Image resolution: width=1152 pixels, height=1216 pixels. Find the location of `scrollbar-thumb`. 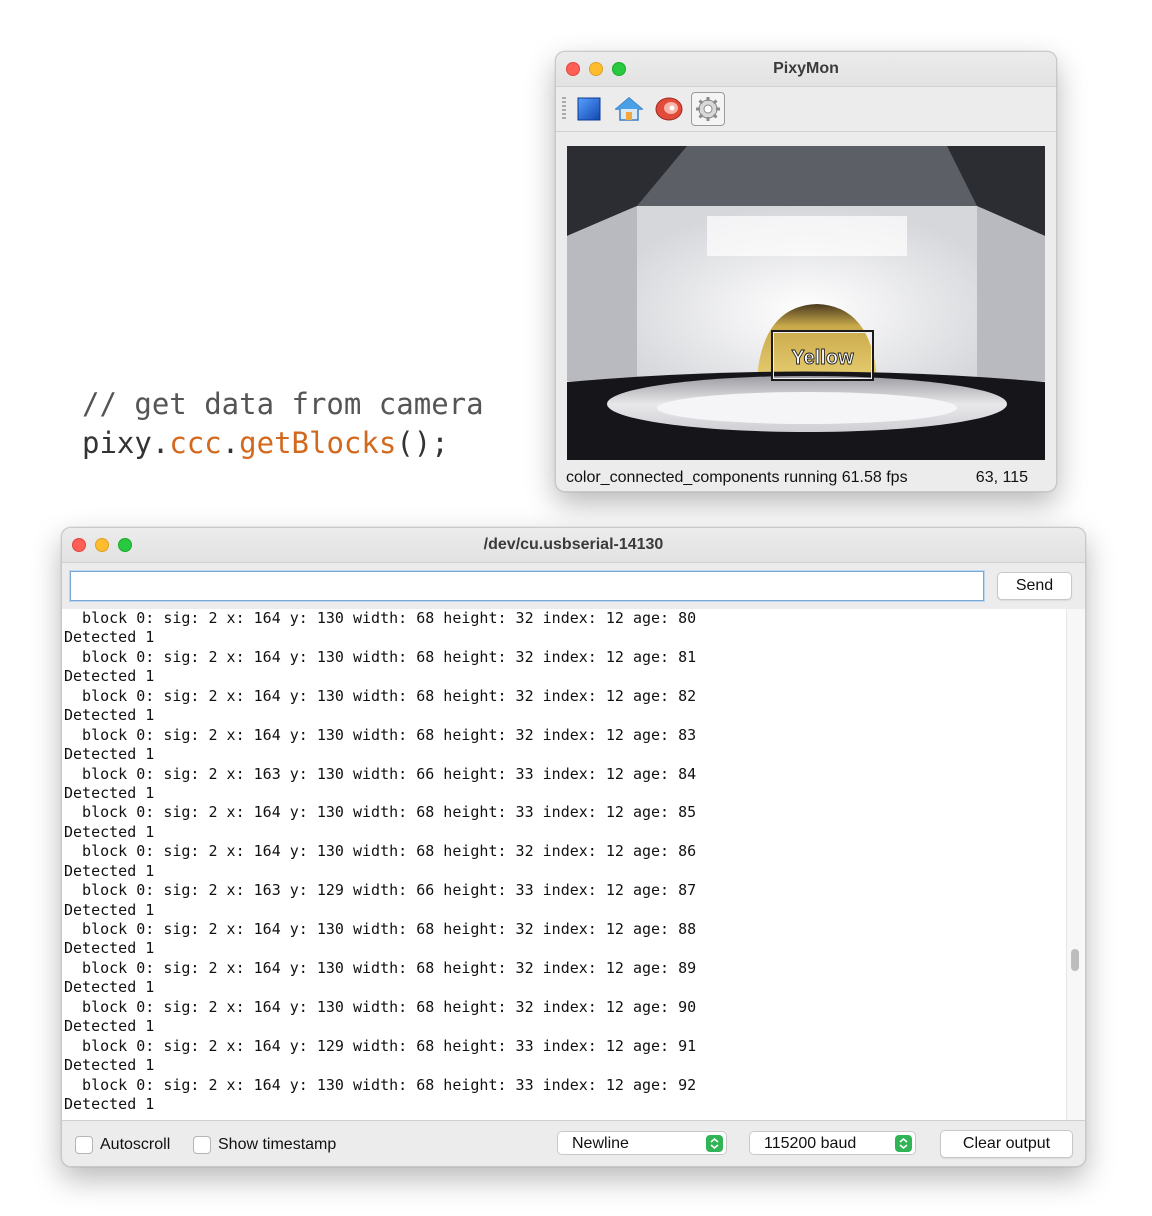

scrollbar-thumb is located at coordinates (1075, 960).